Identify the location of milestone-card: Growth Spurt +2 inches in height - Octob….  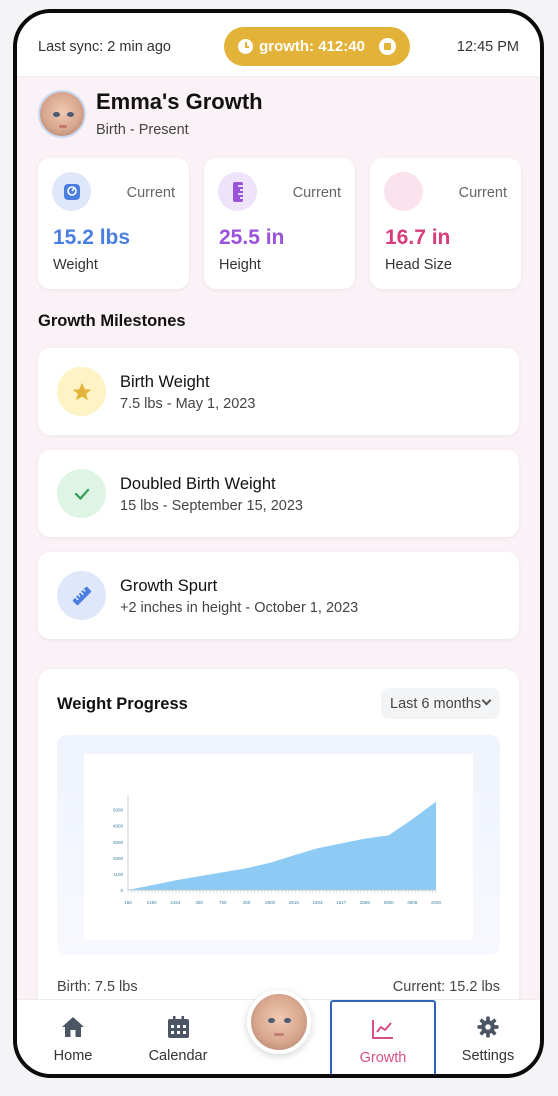
(278, 595).